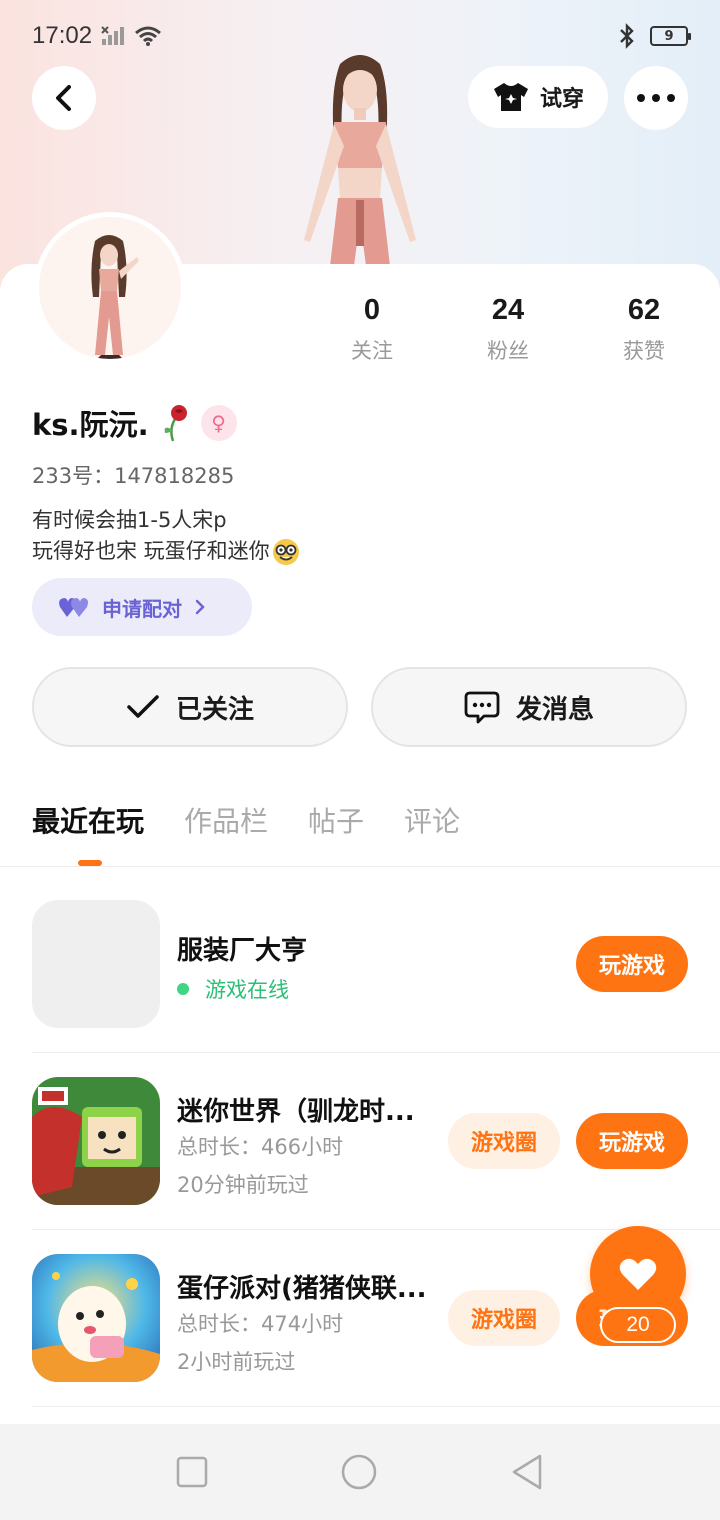 The width and height of the screenshot is (720, 1520). What do you see at coordinates (376, 1165) in the screenshot?
I see `game-list-item: 迷你世界（驯龙时... 总时长：466小时 20分钟前玩过 游戏圈 玩游戏` at bounding box center [376, 1165].